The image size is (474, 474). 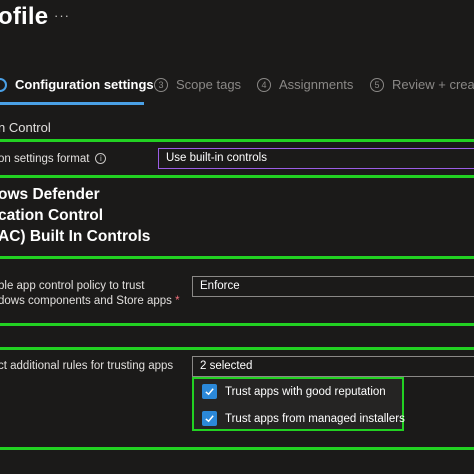 I want to click on step-label: Configuration settings, so click(x=84, y=84).